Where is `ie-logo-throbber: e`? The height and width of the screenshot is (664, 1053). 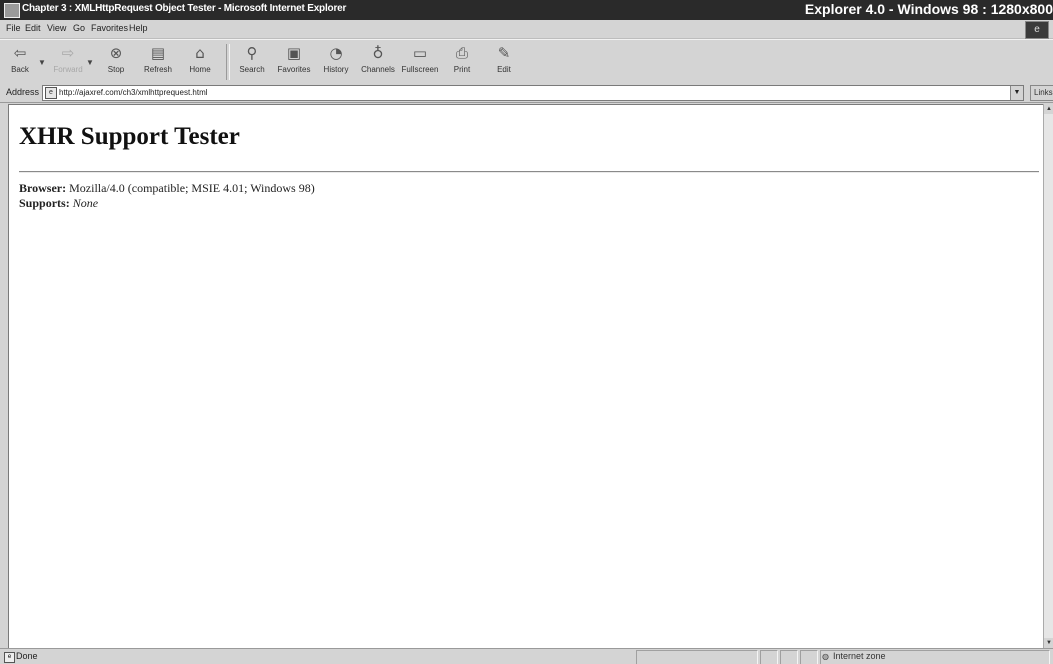 ie-logo-throbber: e is located at coordinates (1037, 30).